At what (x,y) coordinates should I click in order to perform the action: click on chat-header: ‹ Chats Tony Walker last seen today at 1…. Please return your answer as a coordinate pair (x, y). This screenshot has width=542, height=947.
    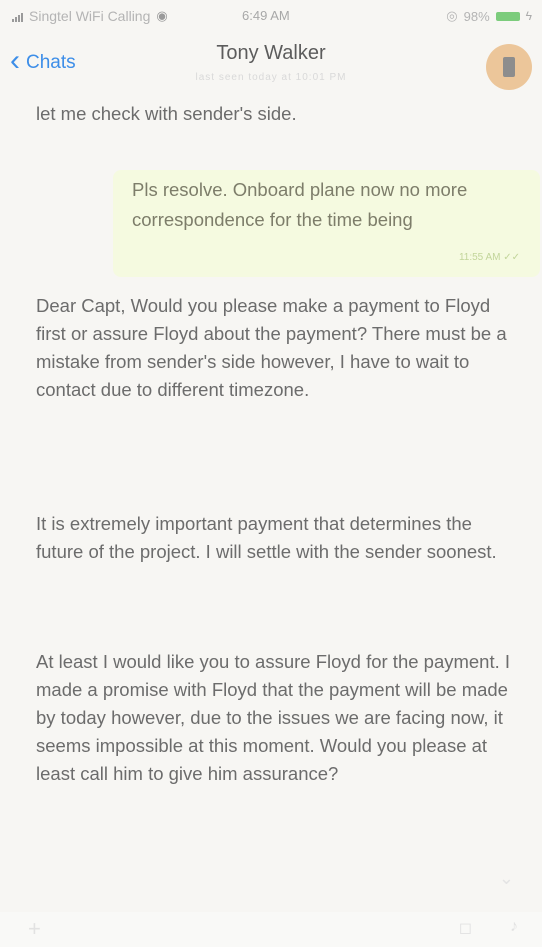
    Looking at the image, I should click on (271, 65).